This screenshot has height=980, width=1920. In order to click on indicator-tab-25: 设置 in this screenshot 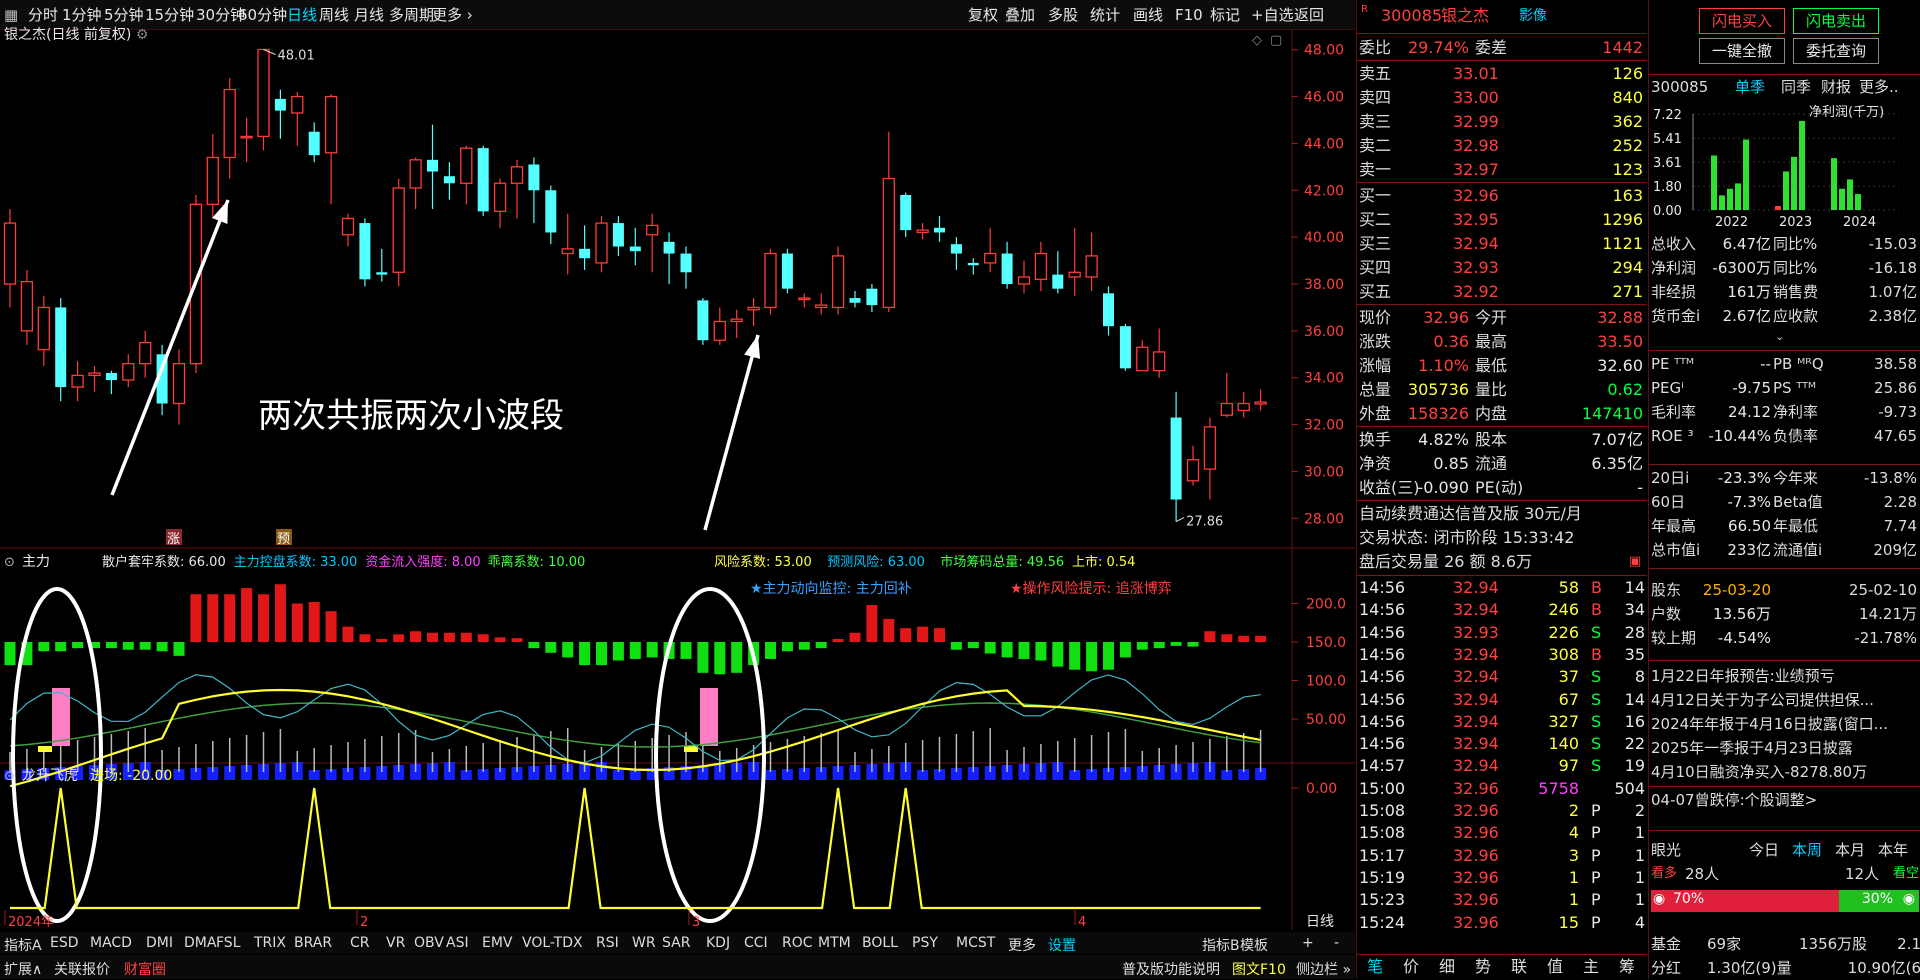, I will do `click(1062, 945)`.